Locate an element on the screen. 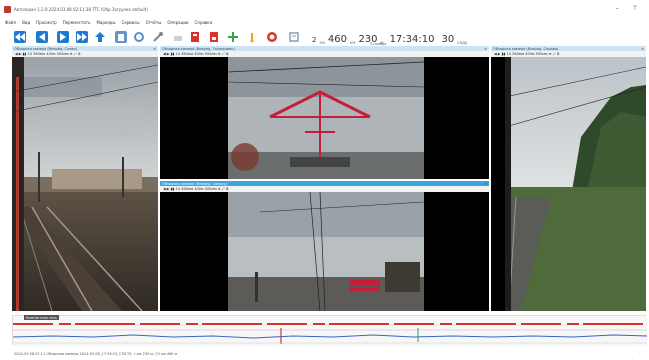  menu-reports: Отчёты is located at coordinates (154, 22).